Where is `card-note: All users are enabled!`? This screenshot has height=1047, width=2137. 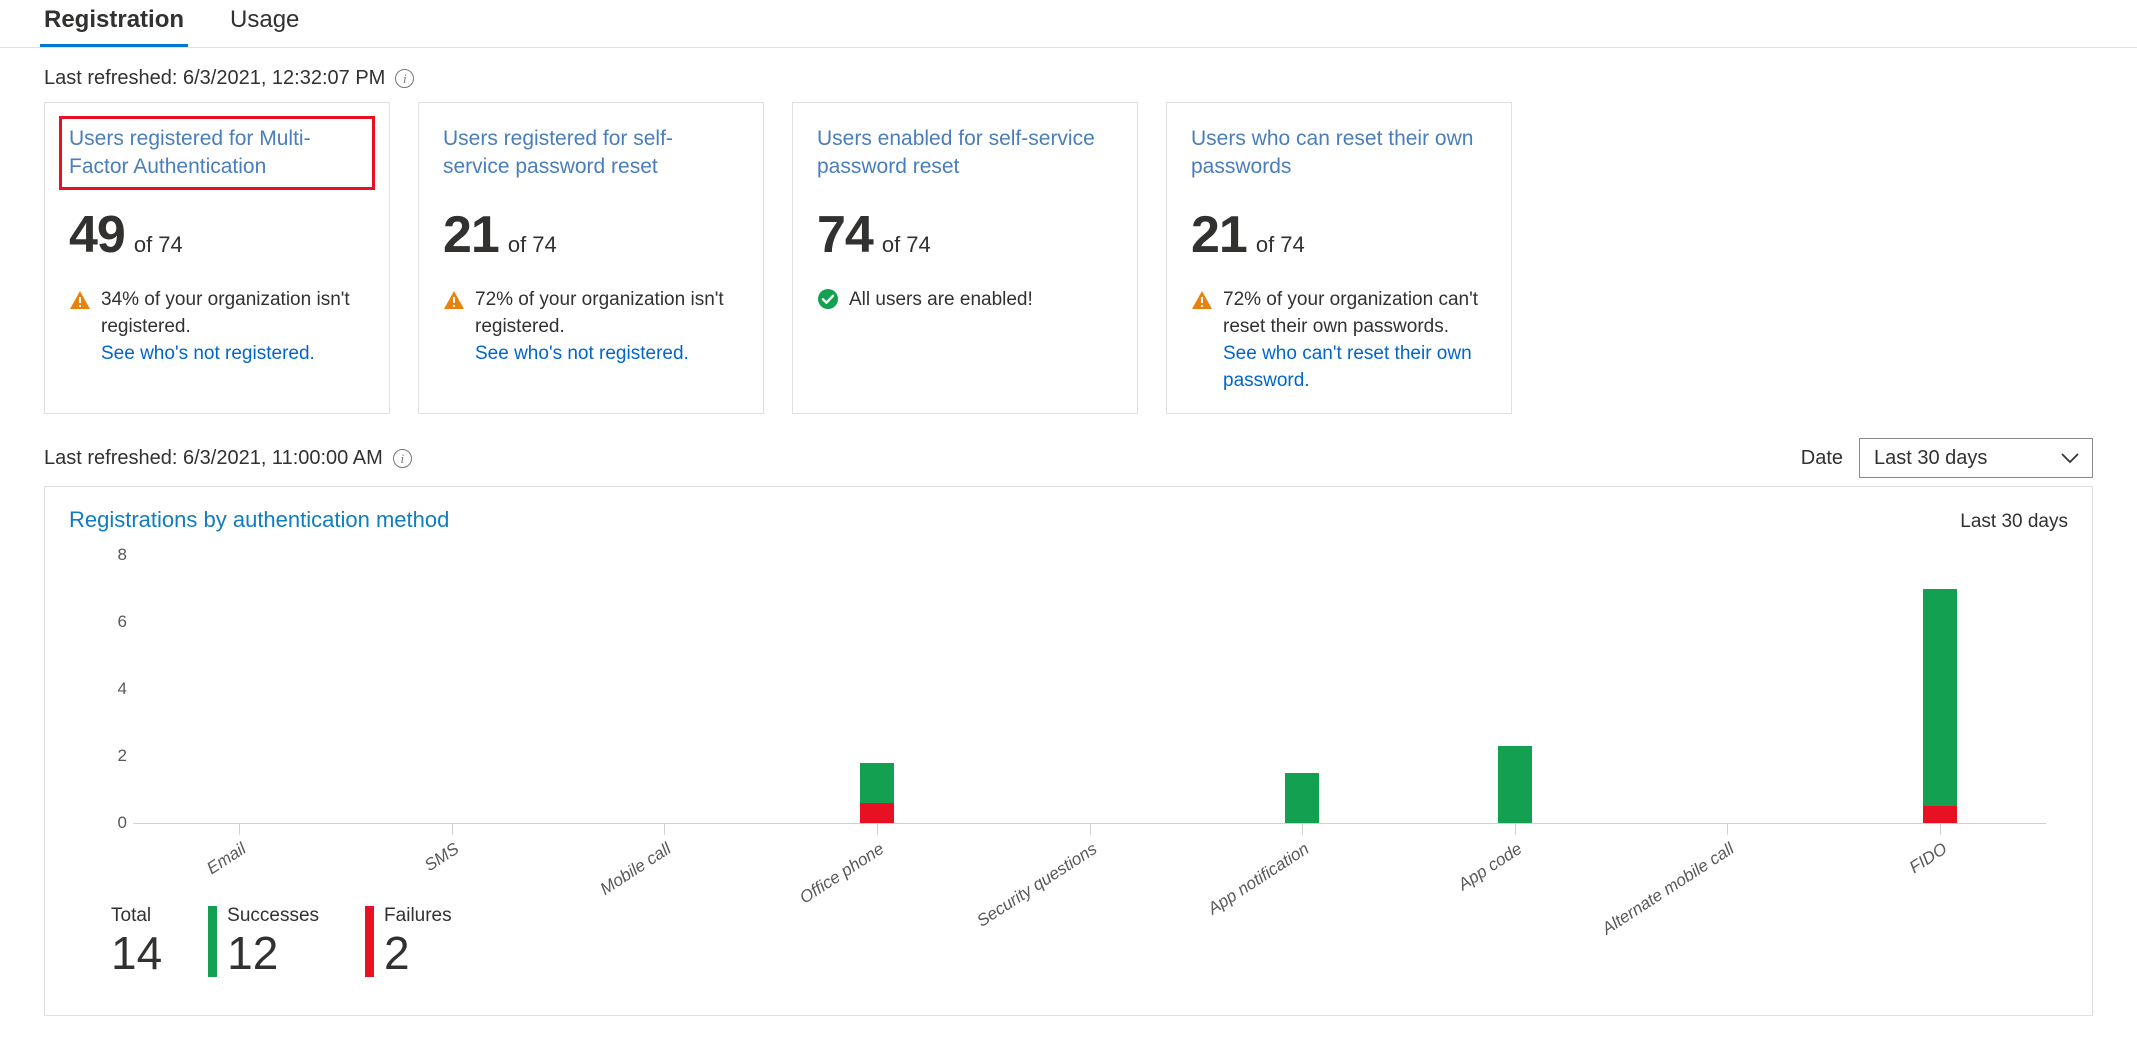 card-note: All users are enabled! is located at coordinates (965, 300).